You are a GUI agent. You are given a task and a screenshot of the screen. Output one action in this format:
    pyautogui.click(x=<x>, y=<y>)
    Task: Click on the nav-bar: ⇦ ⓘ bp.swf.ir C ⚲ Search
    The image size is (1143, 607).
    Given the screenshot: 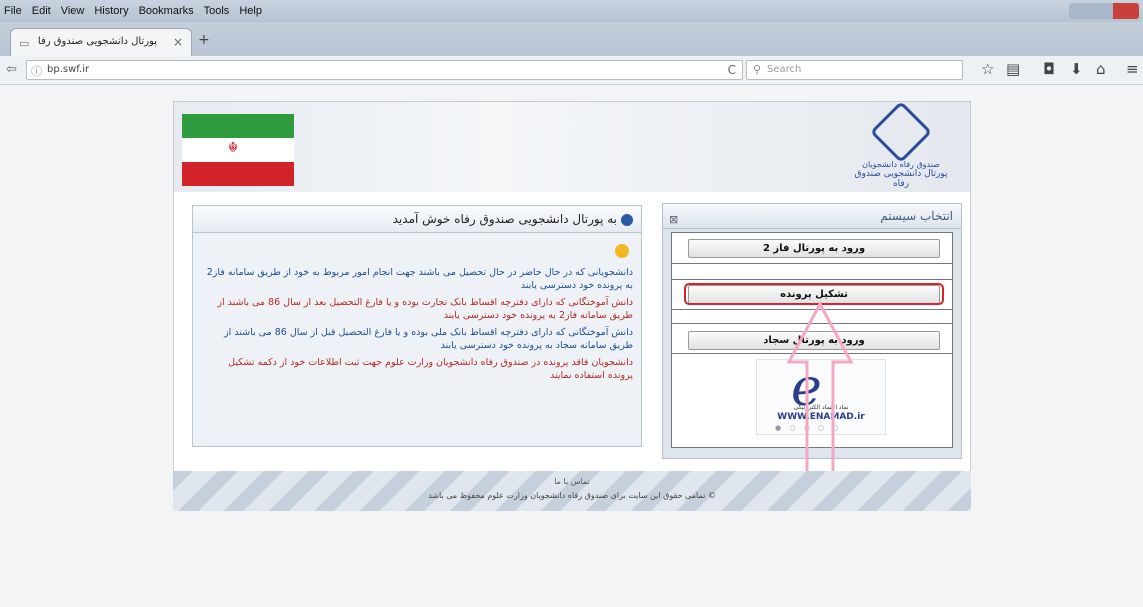 What is the action you would take?
    pyautogui.click(x=571, y=70)
    